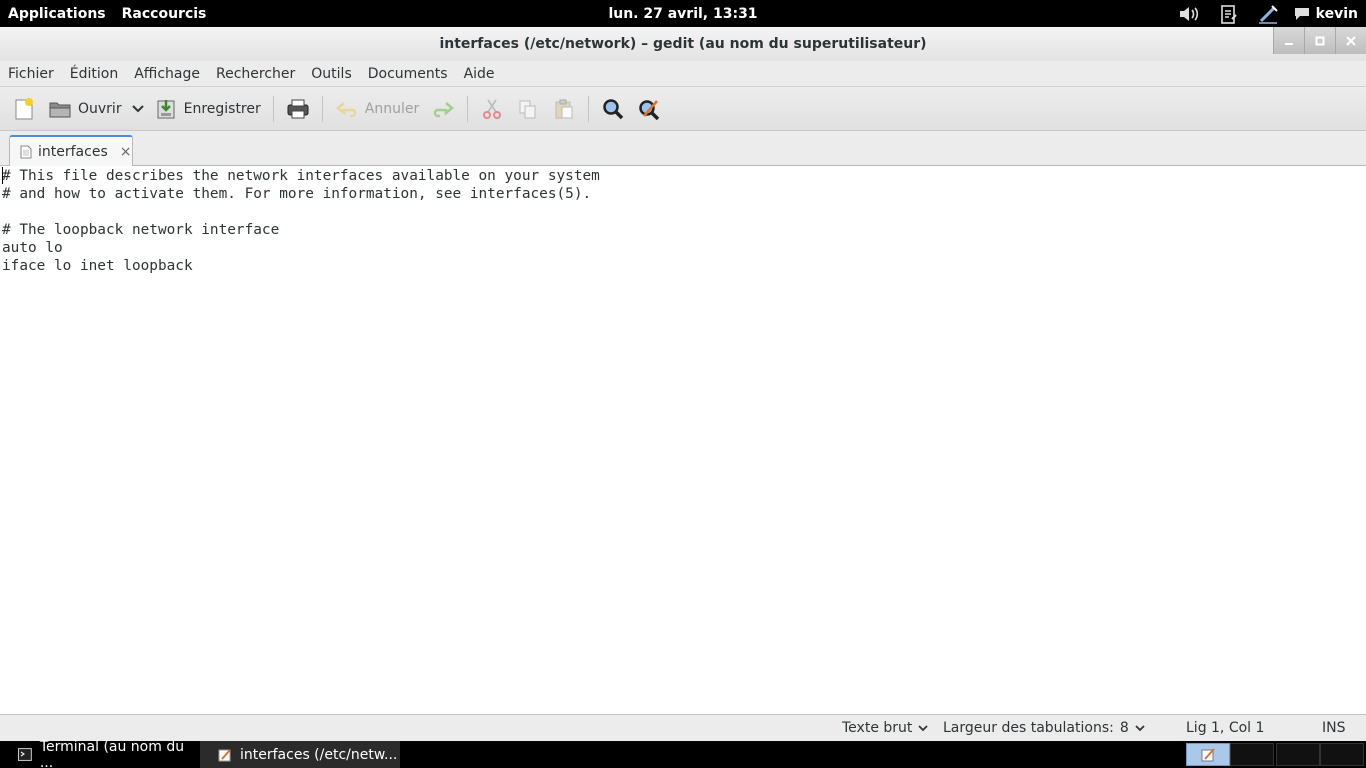 This screenshot has width=1366, height=768. I want to click on language-selector: Texte brut, so click(885, 728).